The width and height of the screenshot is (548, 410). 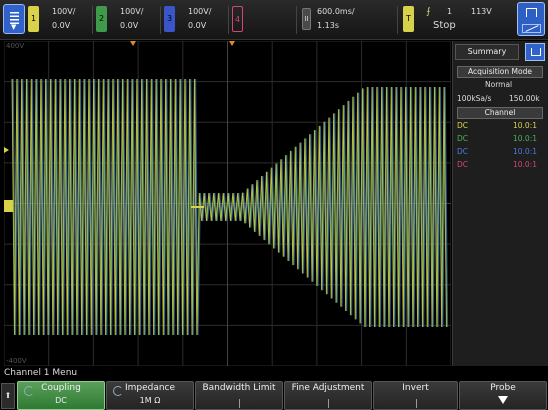 What do you see at coordinates (16, 361) in the screenshot?
I see `plot-bottom-label: -400V` at bounding box center [16, 361].